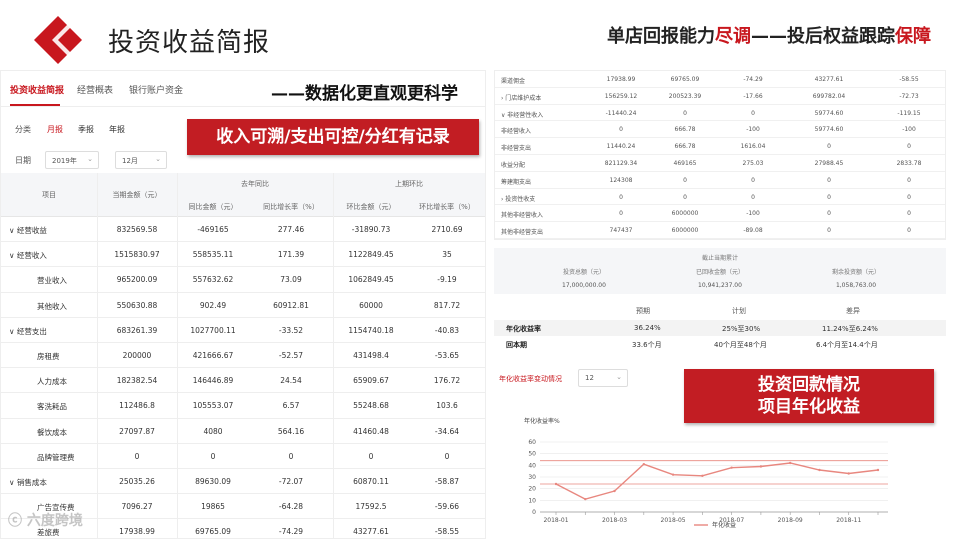 The height and width of the screenshot is (539, 959). I want to click on forecast-header-expected: 预期, so click(643, 311).